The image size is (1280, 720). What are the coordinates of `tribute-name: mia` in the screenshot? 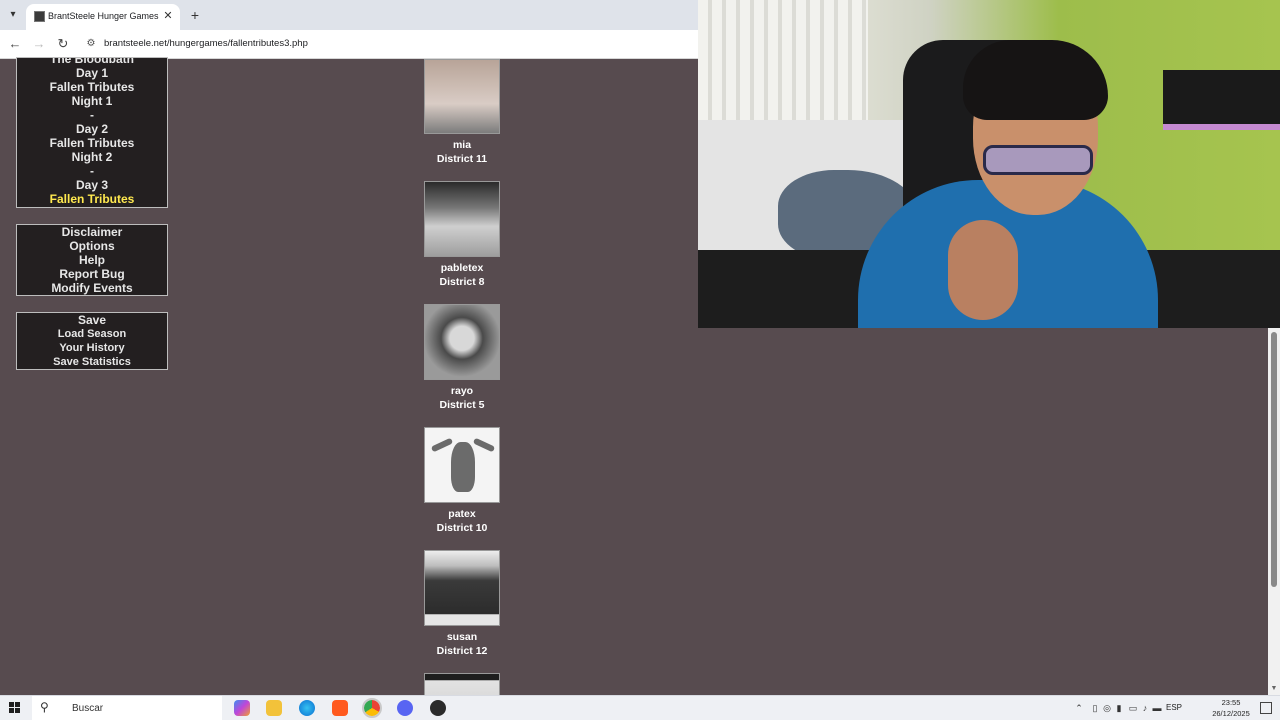 It's located at (462, 145).